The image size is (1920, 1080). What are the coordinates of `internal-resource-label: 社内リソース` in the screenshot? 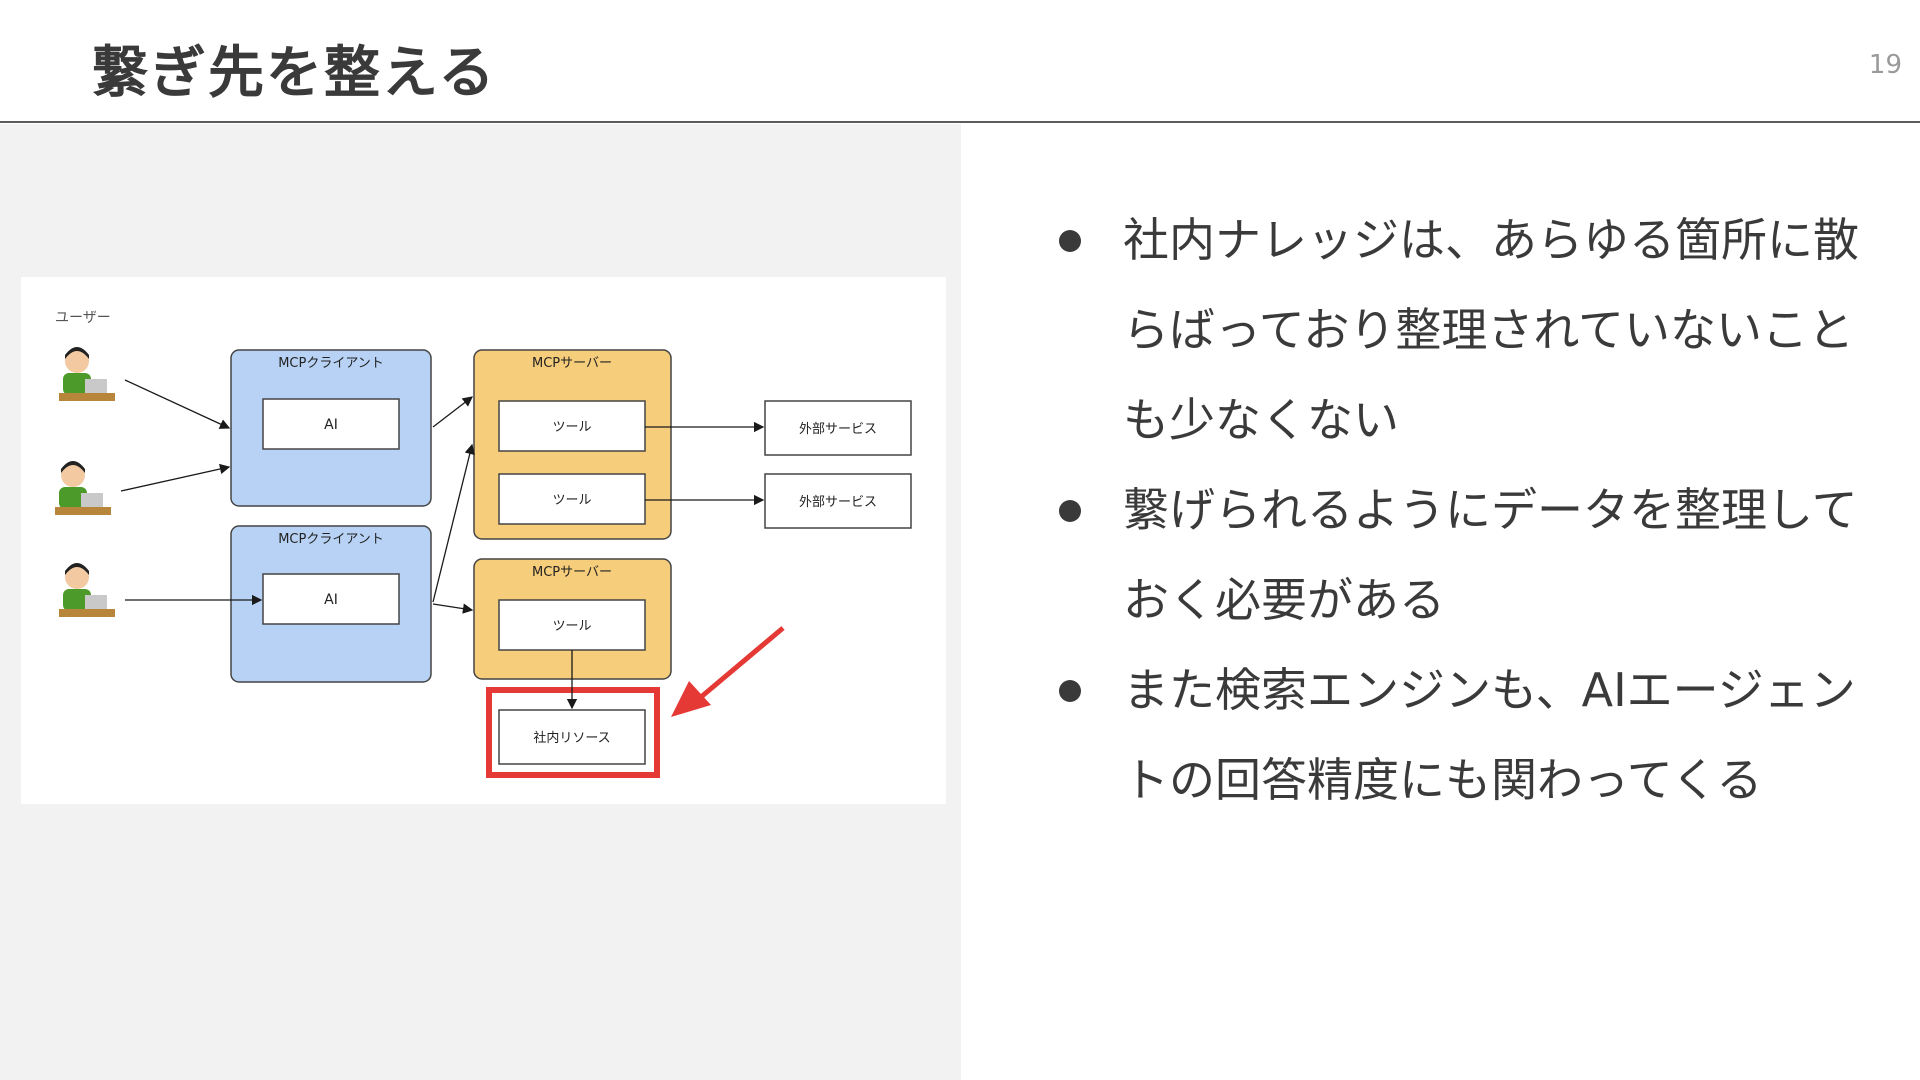 It's located at (571, 738).